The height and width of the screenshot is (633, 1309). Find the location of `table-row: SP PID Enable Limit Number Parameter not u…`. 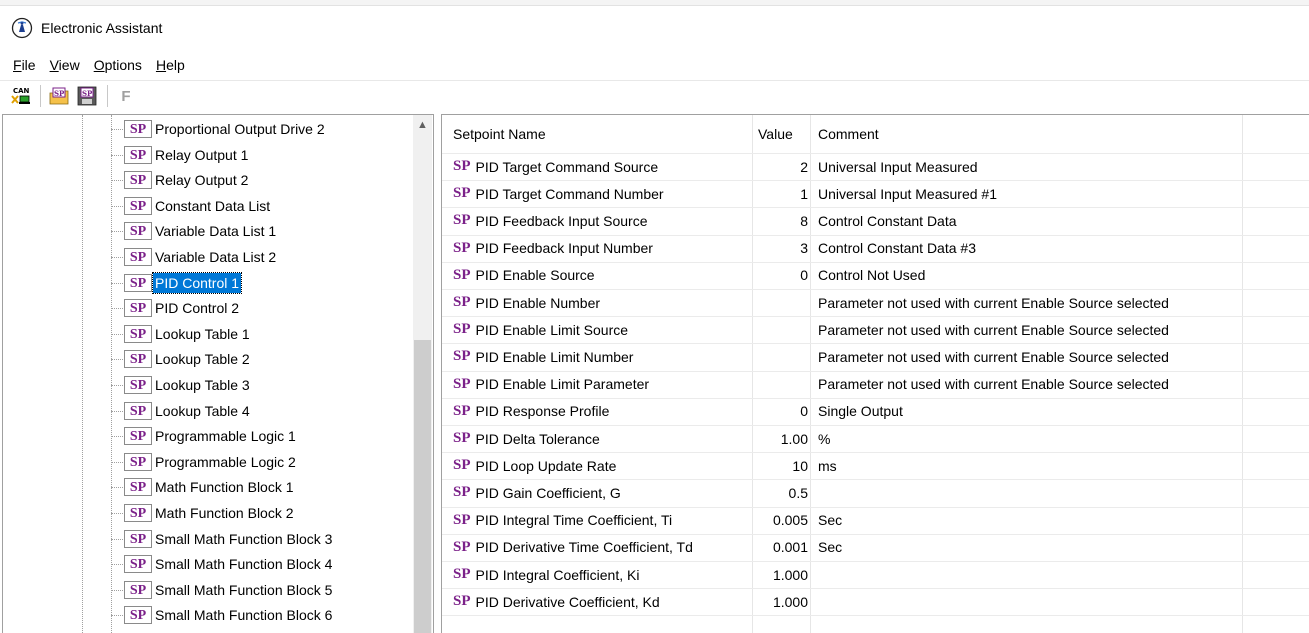

table-row: SP PID Enable Limit Number Parameter not u… is located at coordinates (875, 356).